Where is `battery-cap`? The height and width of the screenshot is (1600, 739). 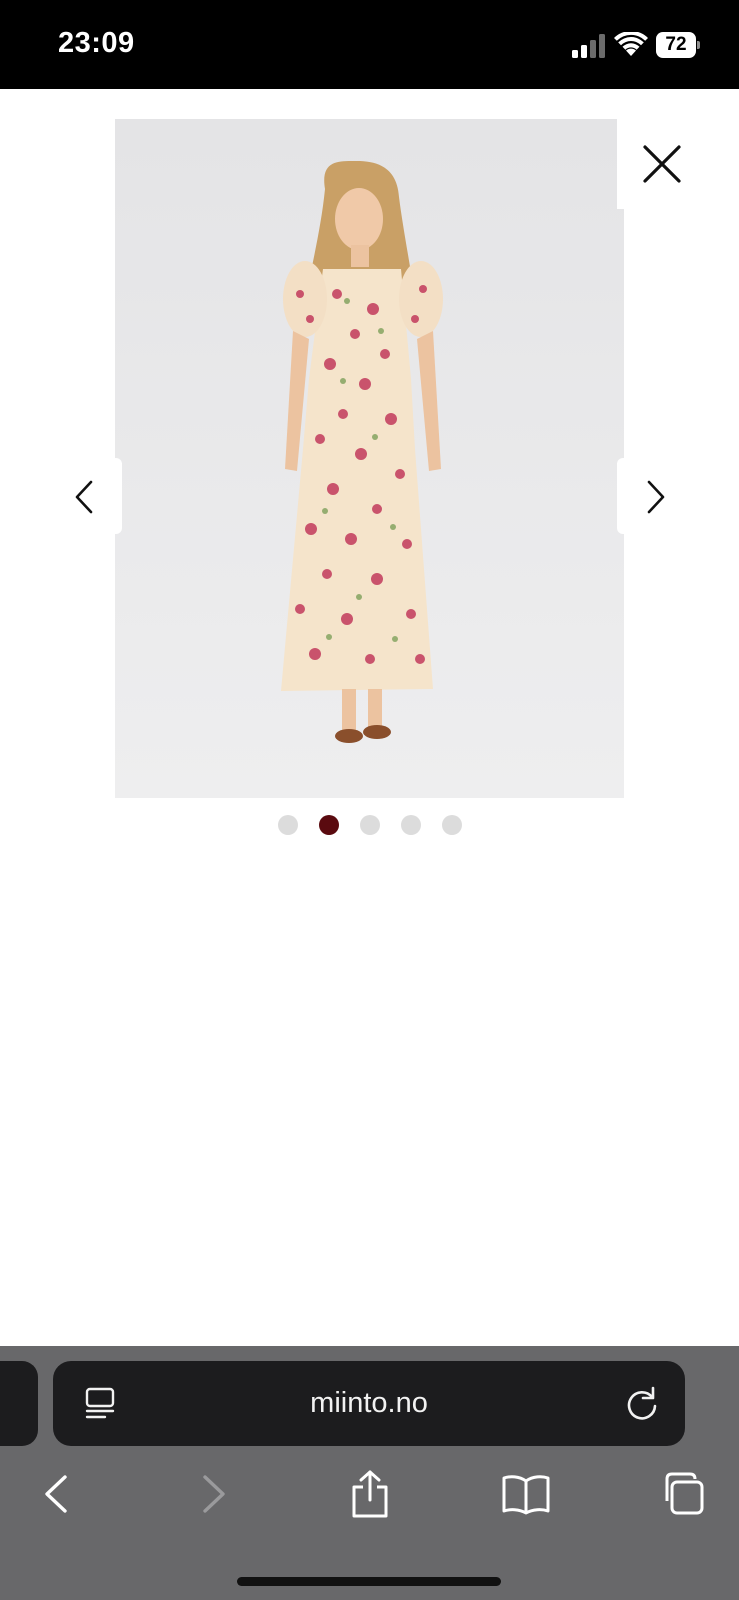 battery-cap is located at coordinates (698, 45).